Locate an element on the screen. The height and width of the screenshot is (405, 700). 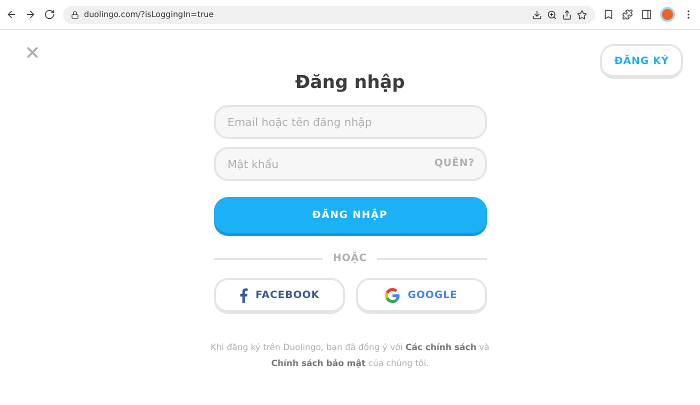
signup-button: ĐĂNG KÝ is located at coordinates (641, 61).